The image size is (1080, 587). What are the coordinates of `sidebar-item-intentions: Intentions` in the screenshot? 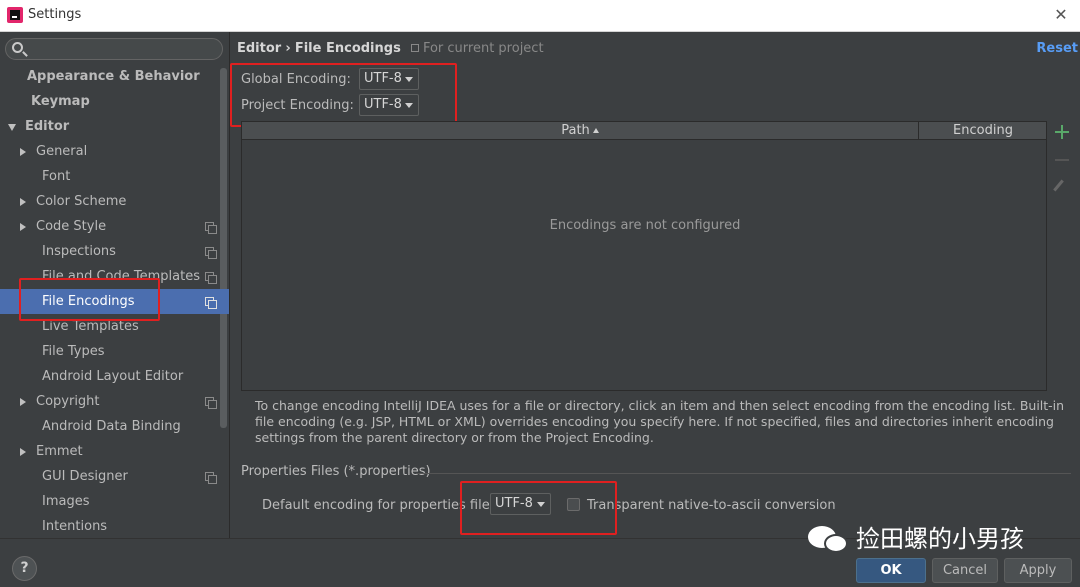 It's located at (110, 526).